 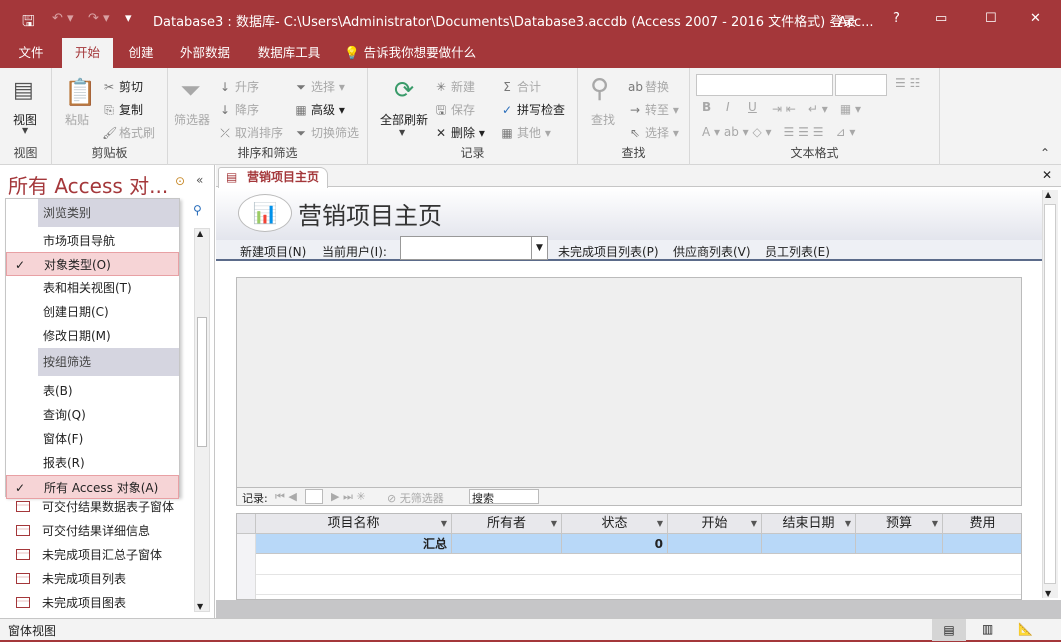 I want to click on nav-menu-dropdown-icon: ⊙, so click(x=180, y=181).